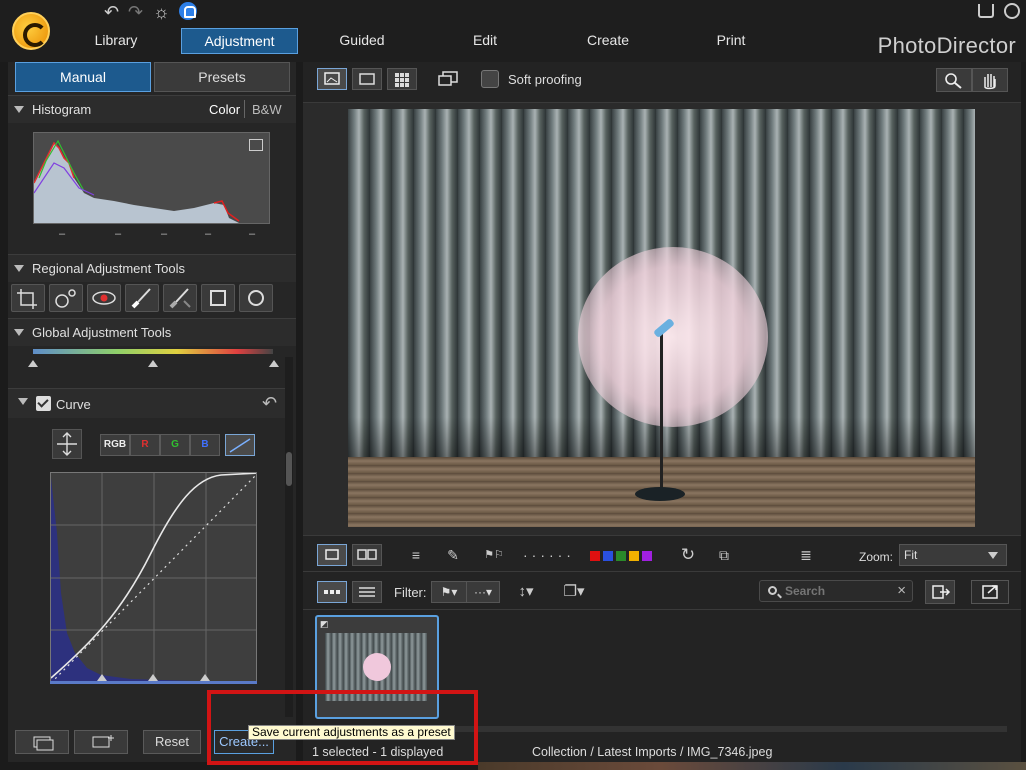 The height and width of the screenshot is (770, 1026). What do you see at coordinates (608, 41) in the screenshot?
I see `tab-create: Create` at bounding box center [608, 41].